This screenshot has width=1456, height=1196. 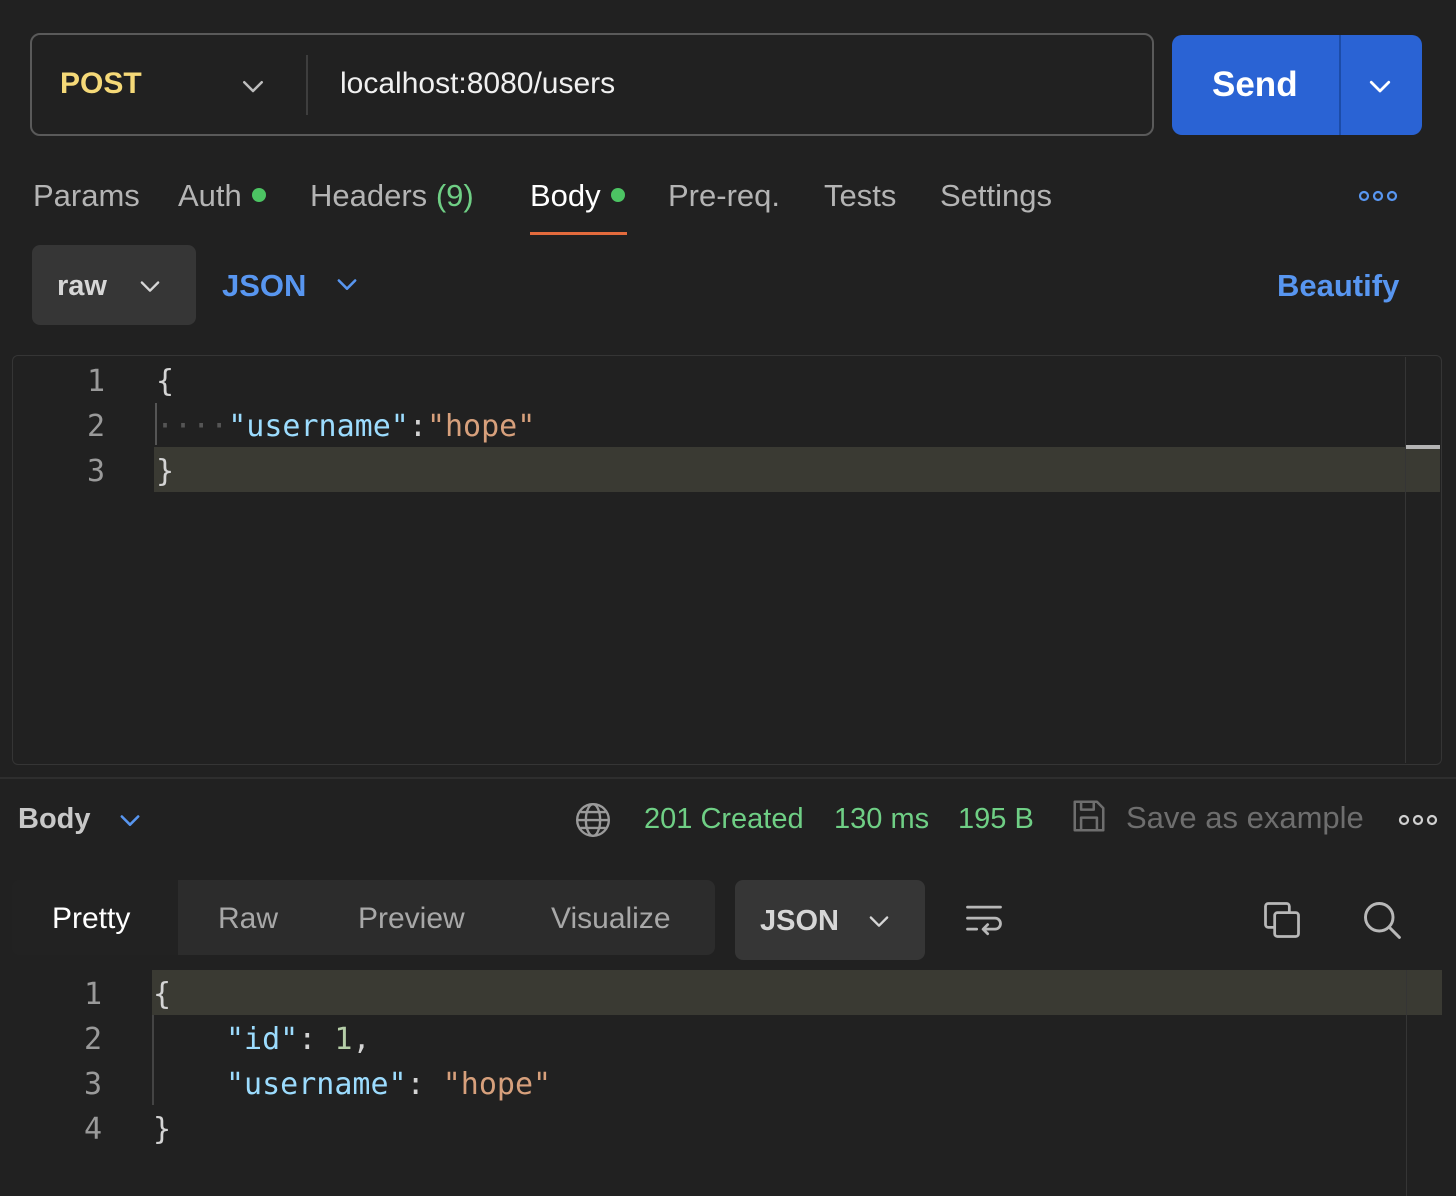 I want to click on json-number: 1, so click(x=343, y=1039).